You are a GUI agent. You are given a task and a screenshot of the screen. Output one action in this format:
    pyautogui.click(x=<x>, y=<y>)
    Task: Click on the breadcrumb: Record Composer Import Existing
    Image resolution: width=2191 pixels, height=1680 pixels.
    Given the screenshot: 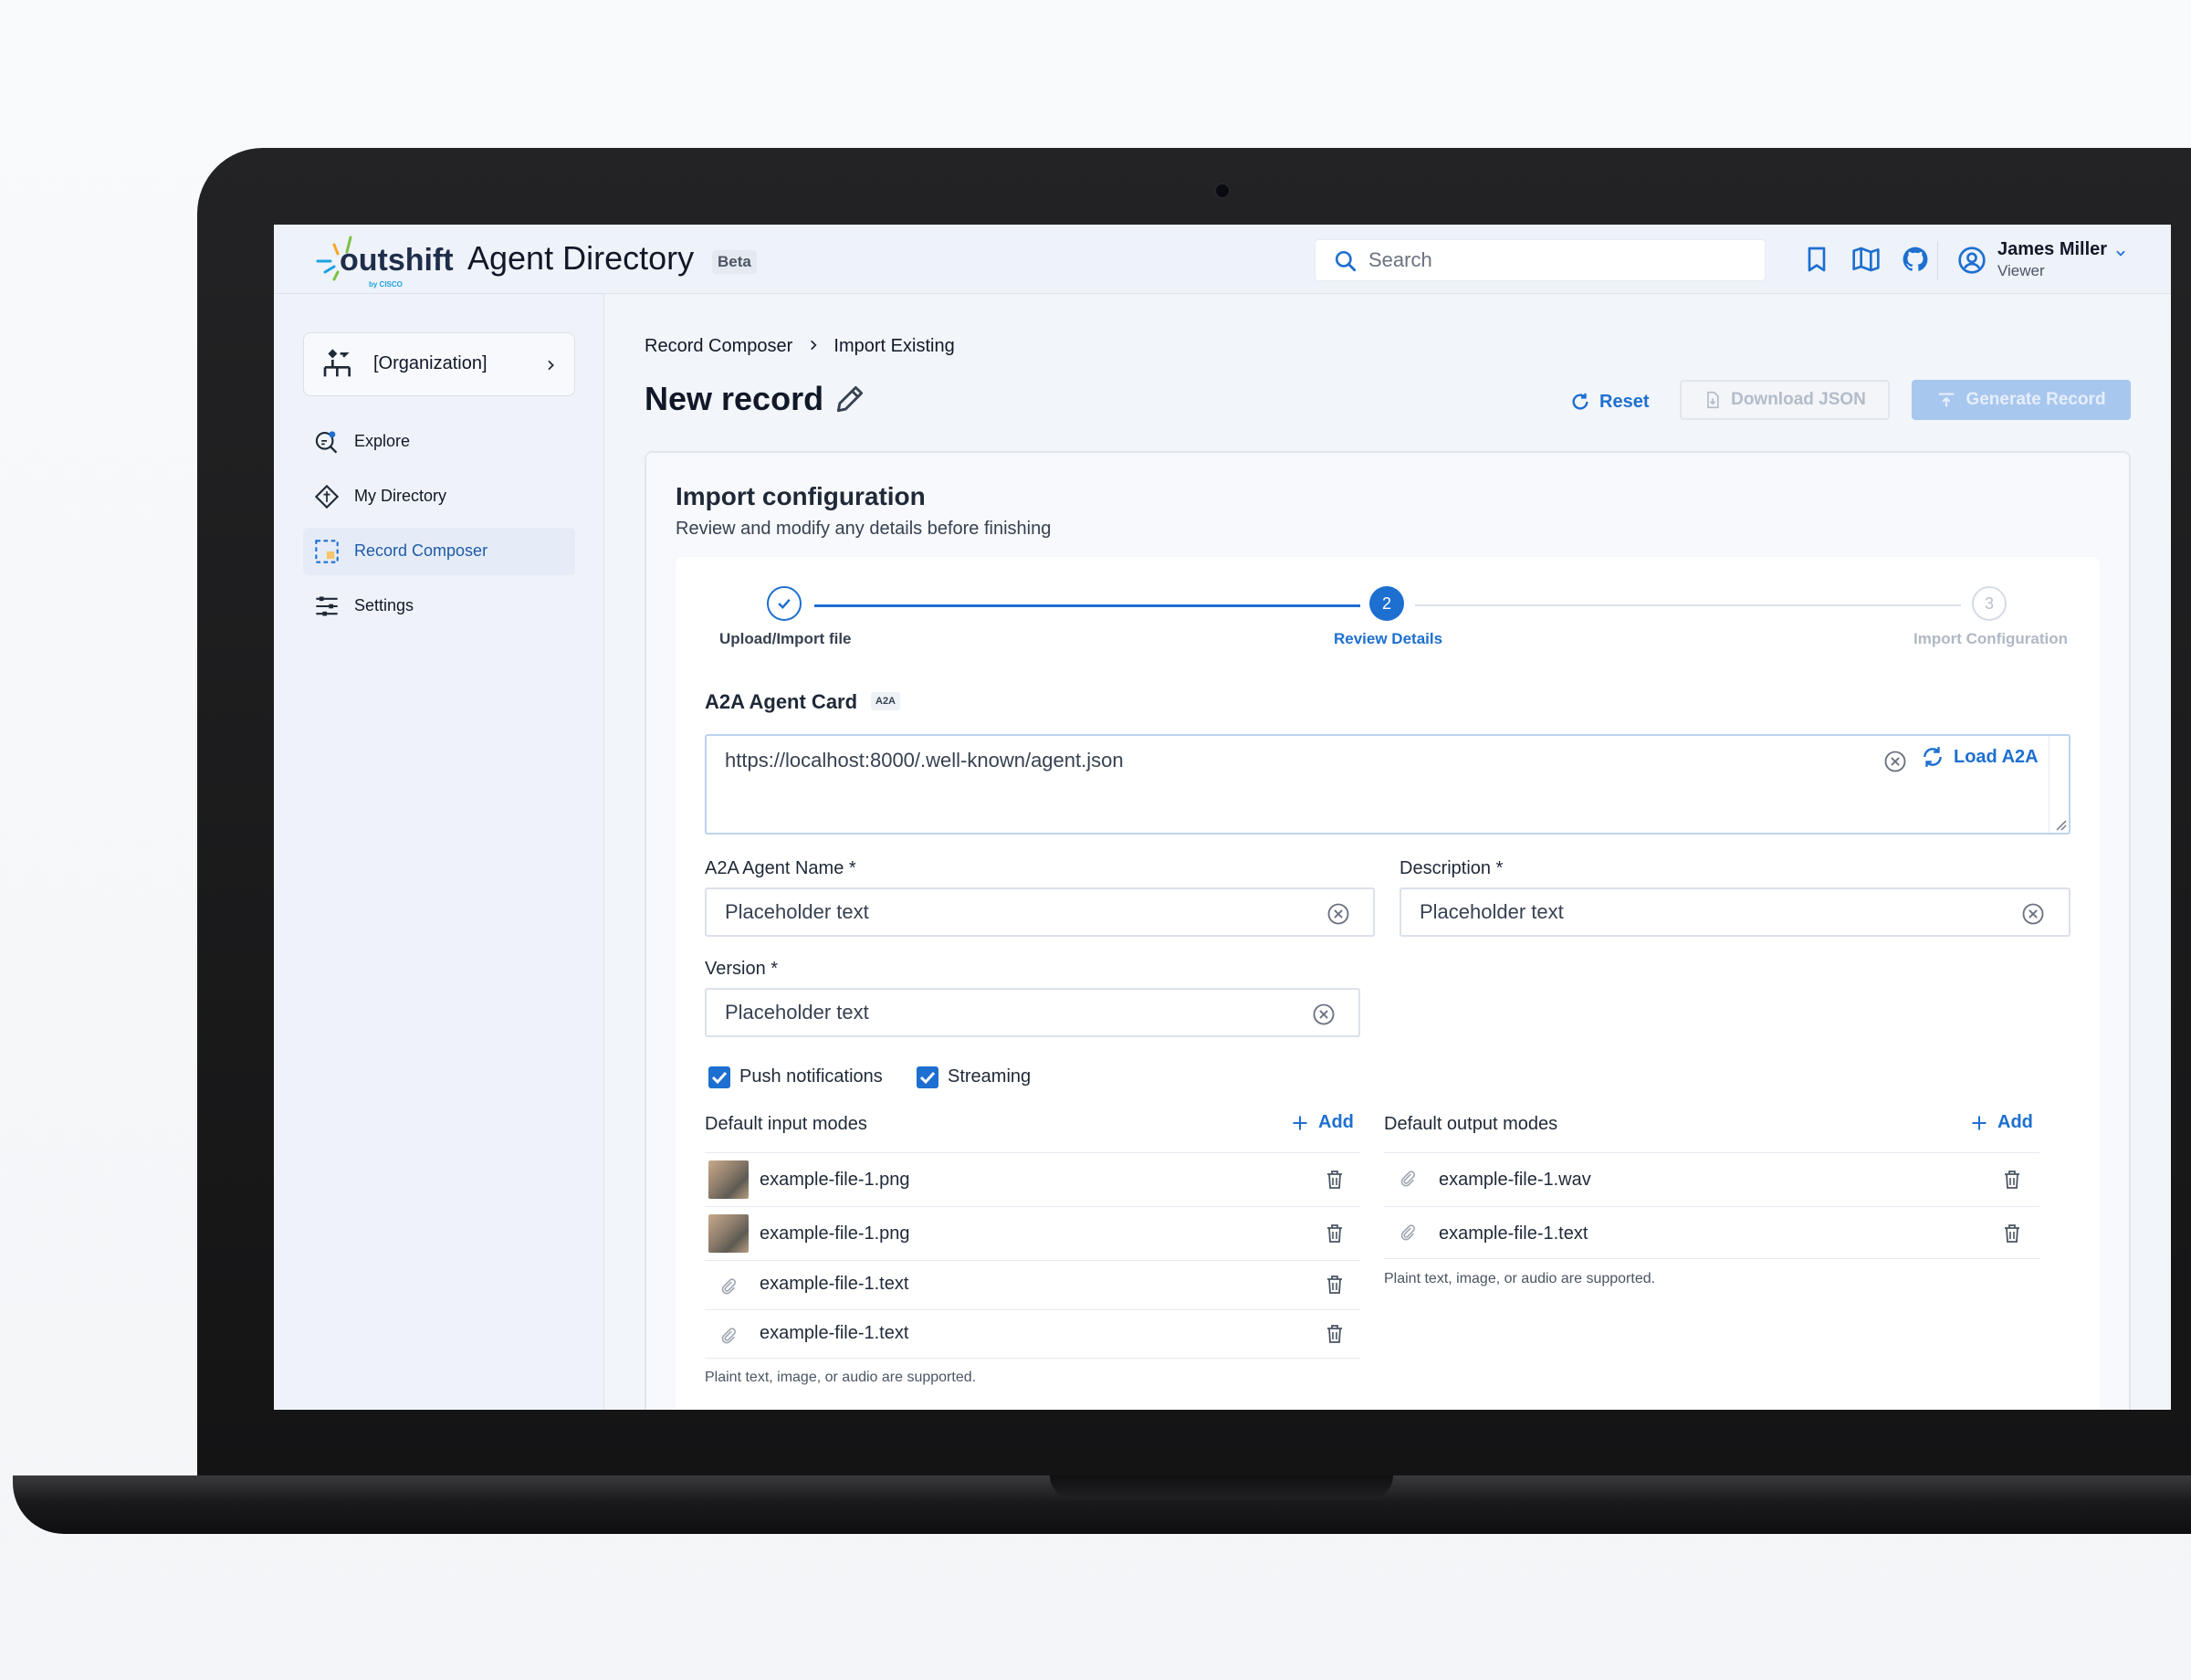 What is the action you would take?
    pyautogui.click(x=800, y=347)
    